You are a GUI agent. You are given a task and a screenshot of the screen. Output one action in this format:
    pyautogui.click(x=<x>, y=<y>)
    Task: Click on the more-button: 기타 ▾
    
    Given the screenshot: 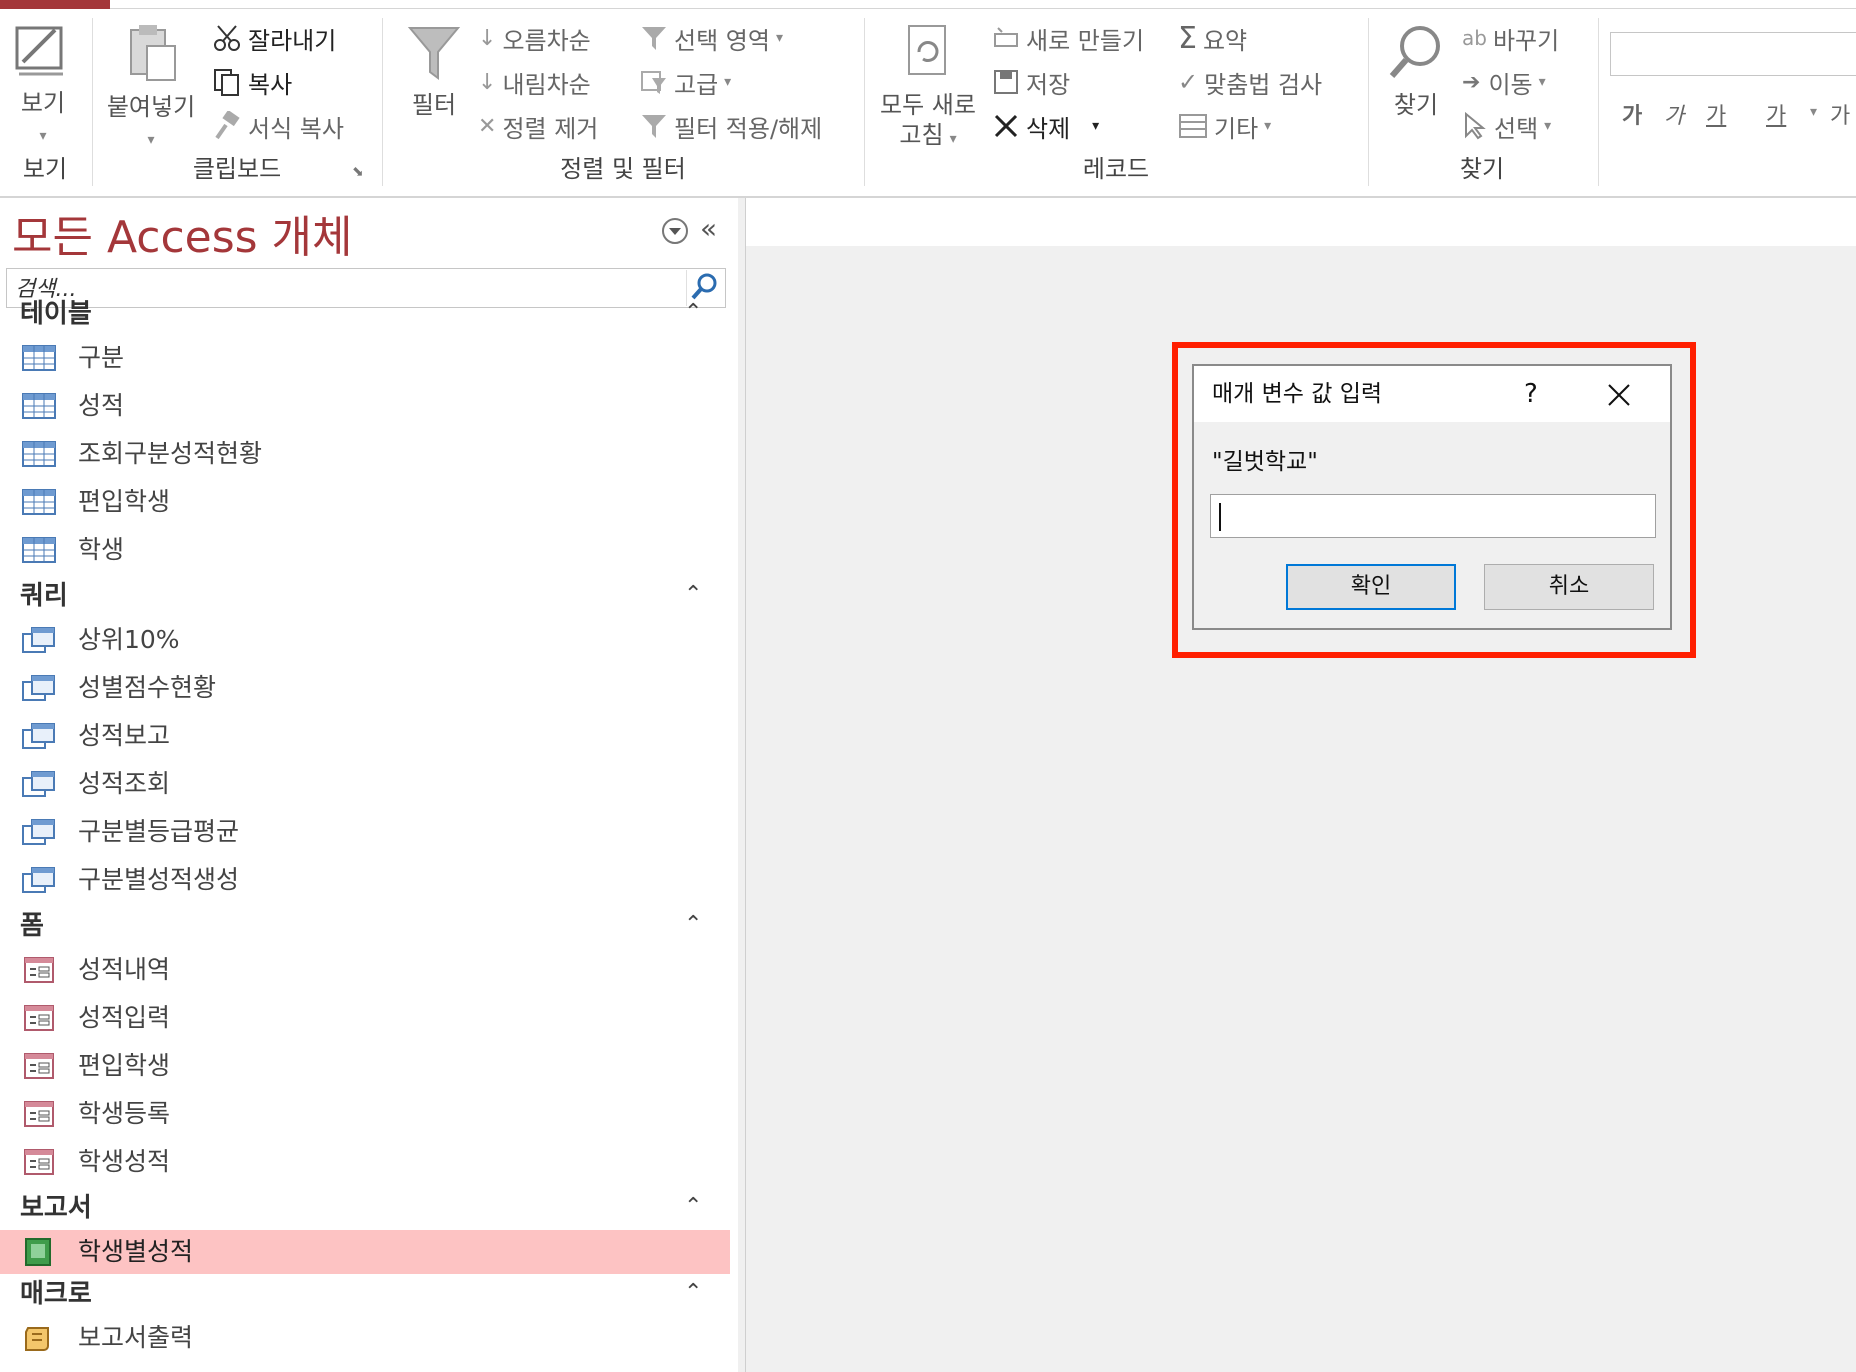 What is the action you would take?
    pyautogui.click(x=1224, y=126)
    